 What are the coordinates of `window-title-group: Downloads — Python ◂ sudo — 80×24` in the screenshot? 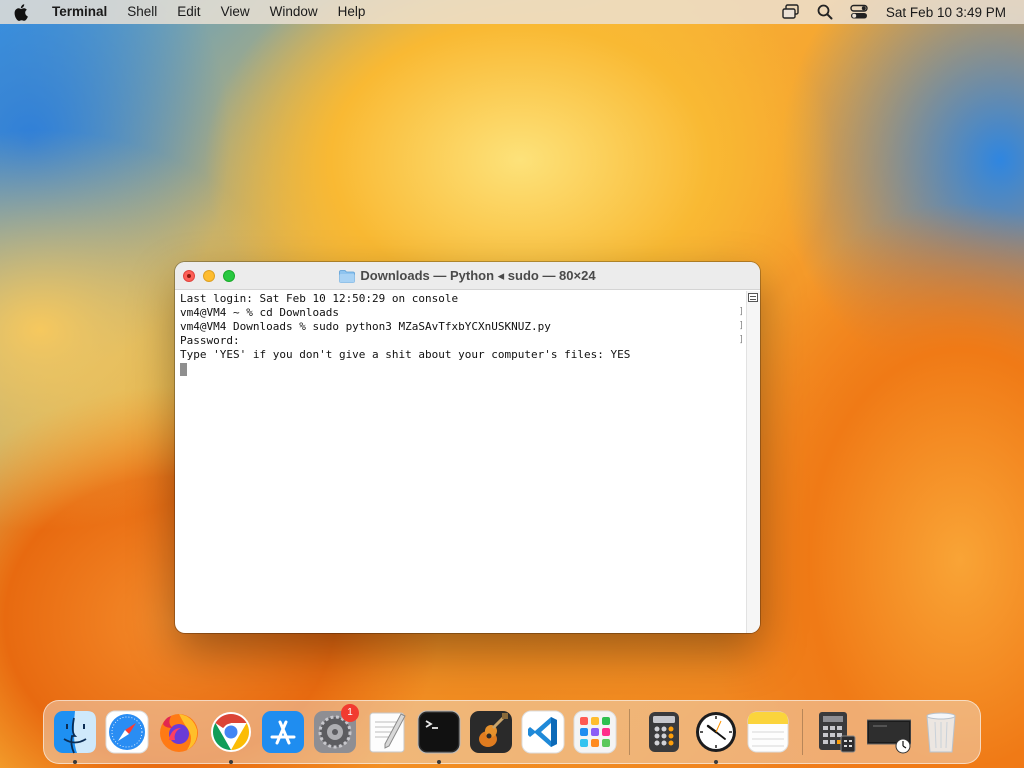 It's located at (467, 276).